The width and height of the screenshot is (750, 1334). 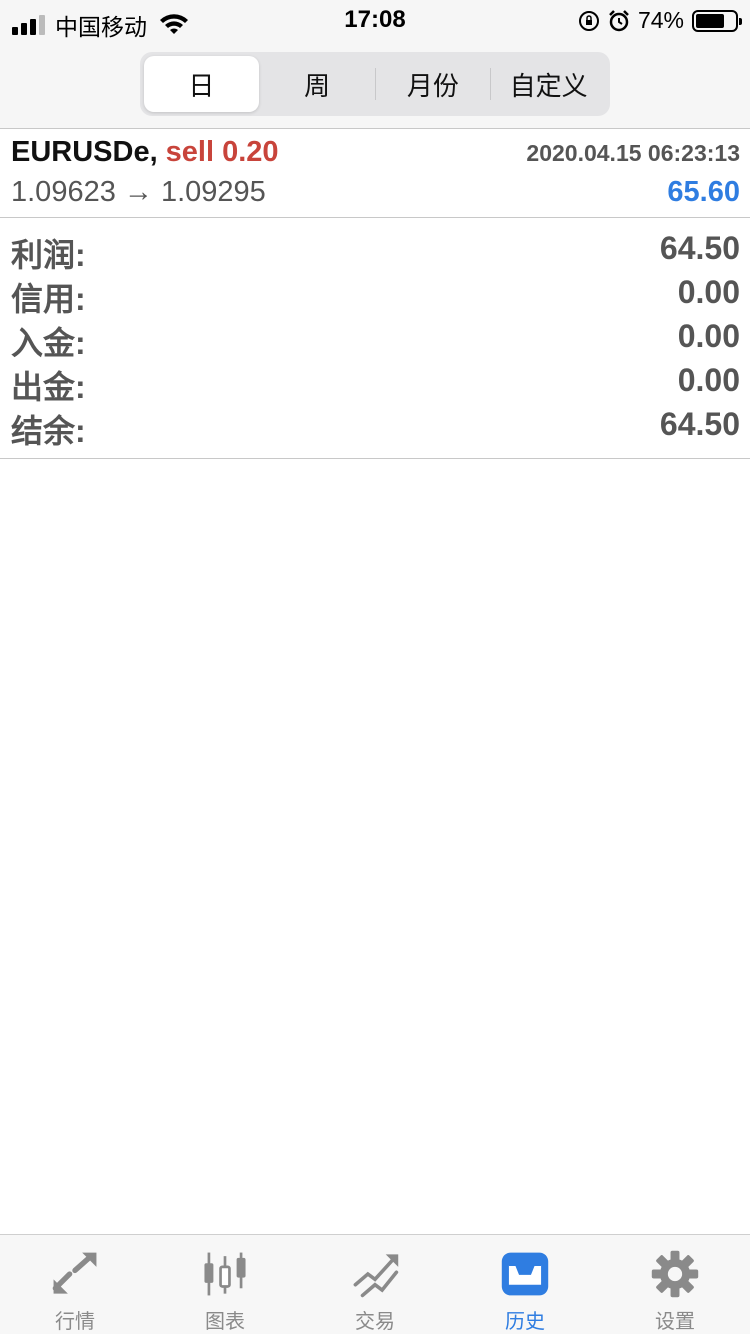 What do you see at coordinates (225, 1274) in the screenshot?
I see `chart-icon` at bounding box center [225, 1274].